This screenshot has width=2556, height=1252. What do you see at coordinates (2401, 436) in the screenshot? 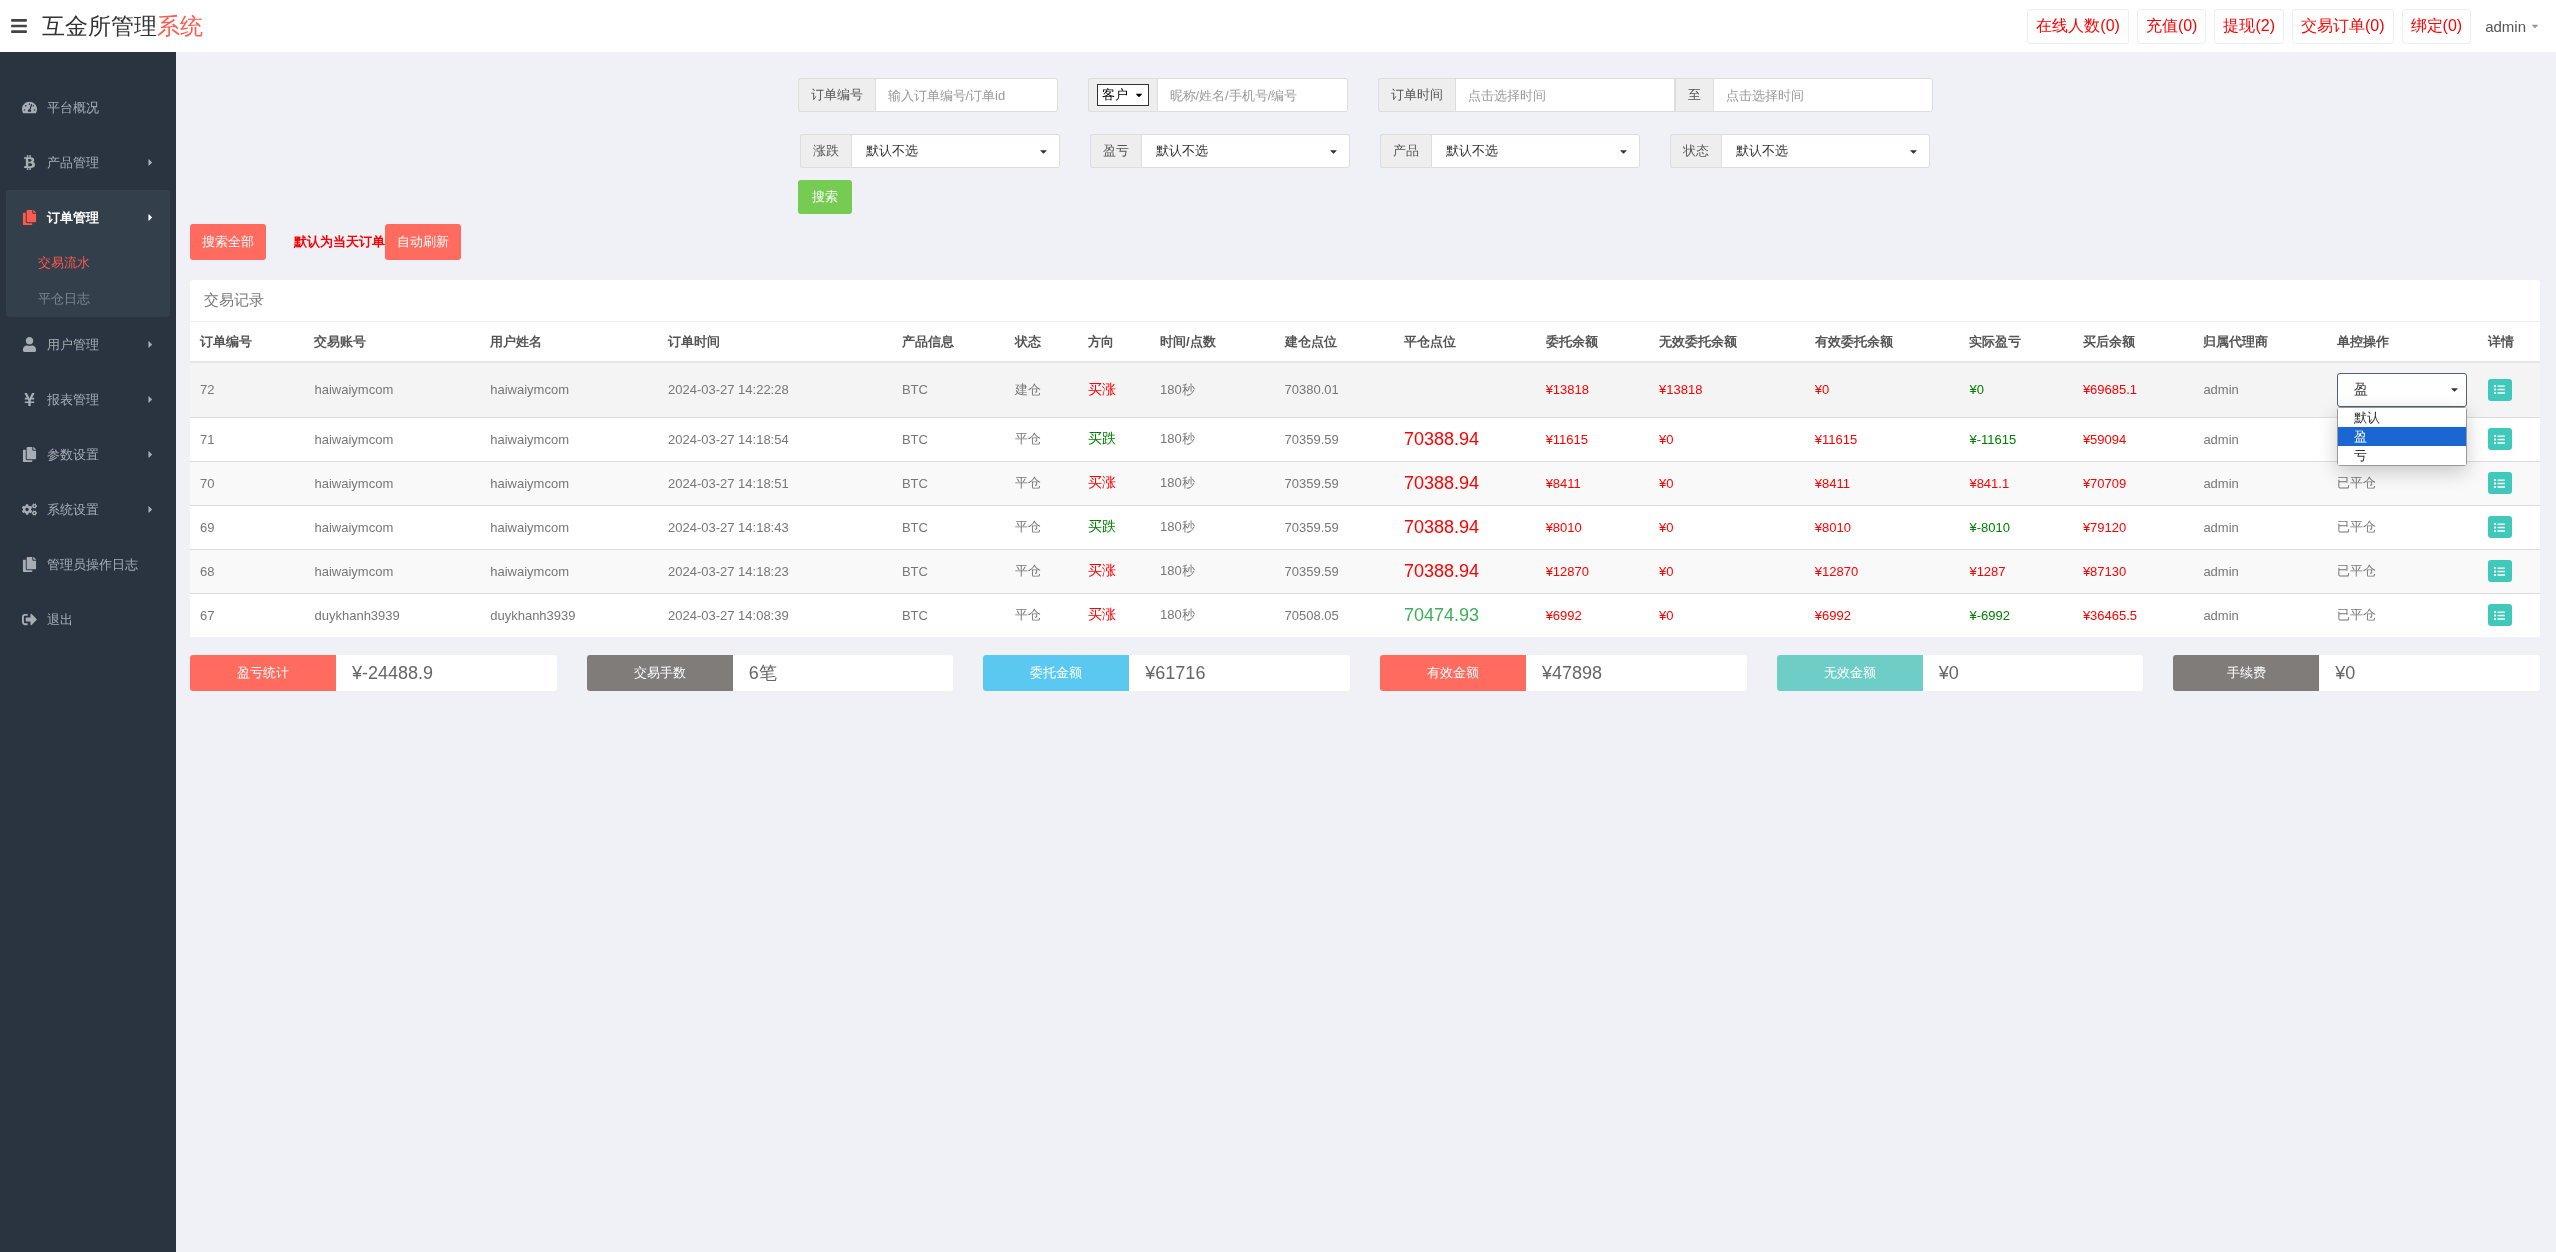
I see `dropdown-option: 盈` at bounding box center [2401, 436].